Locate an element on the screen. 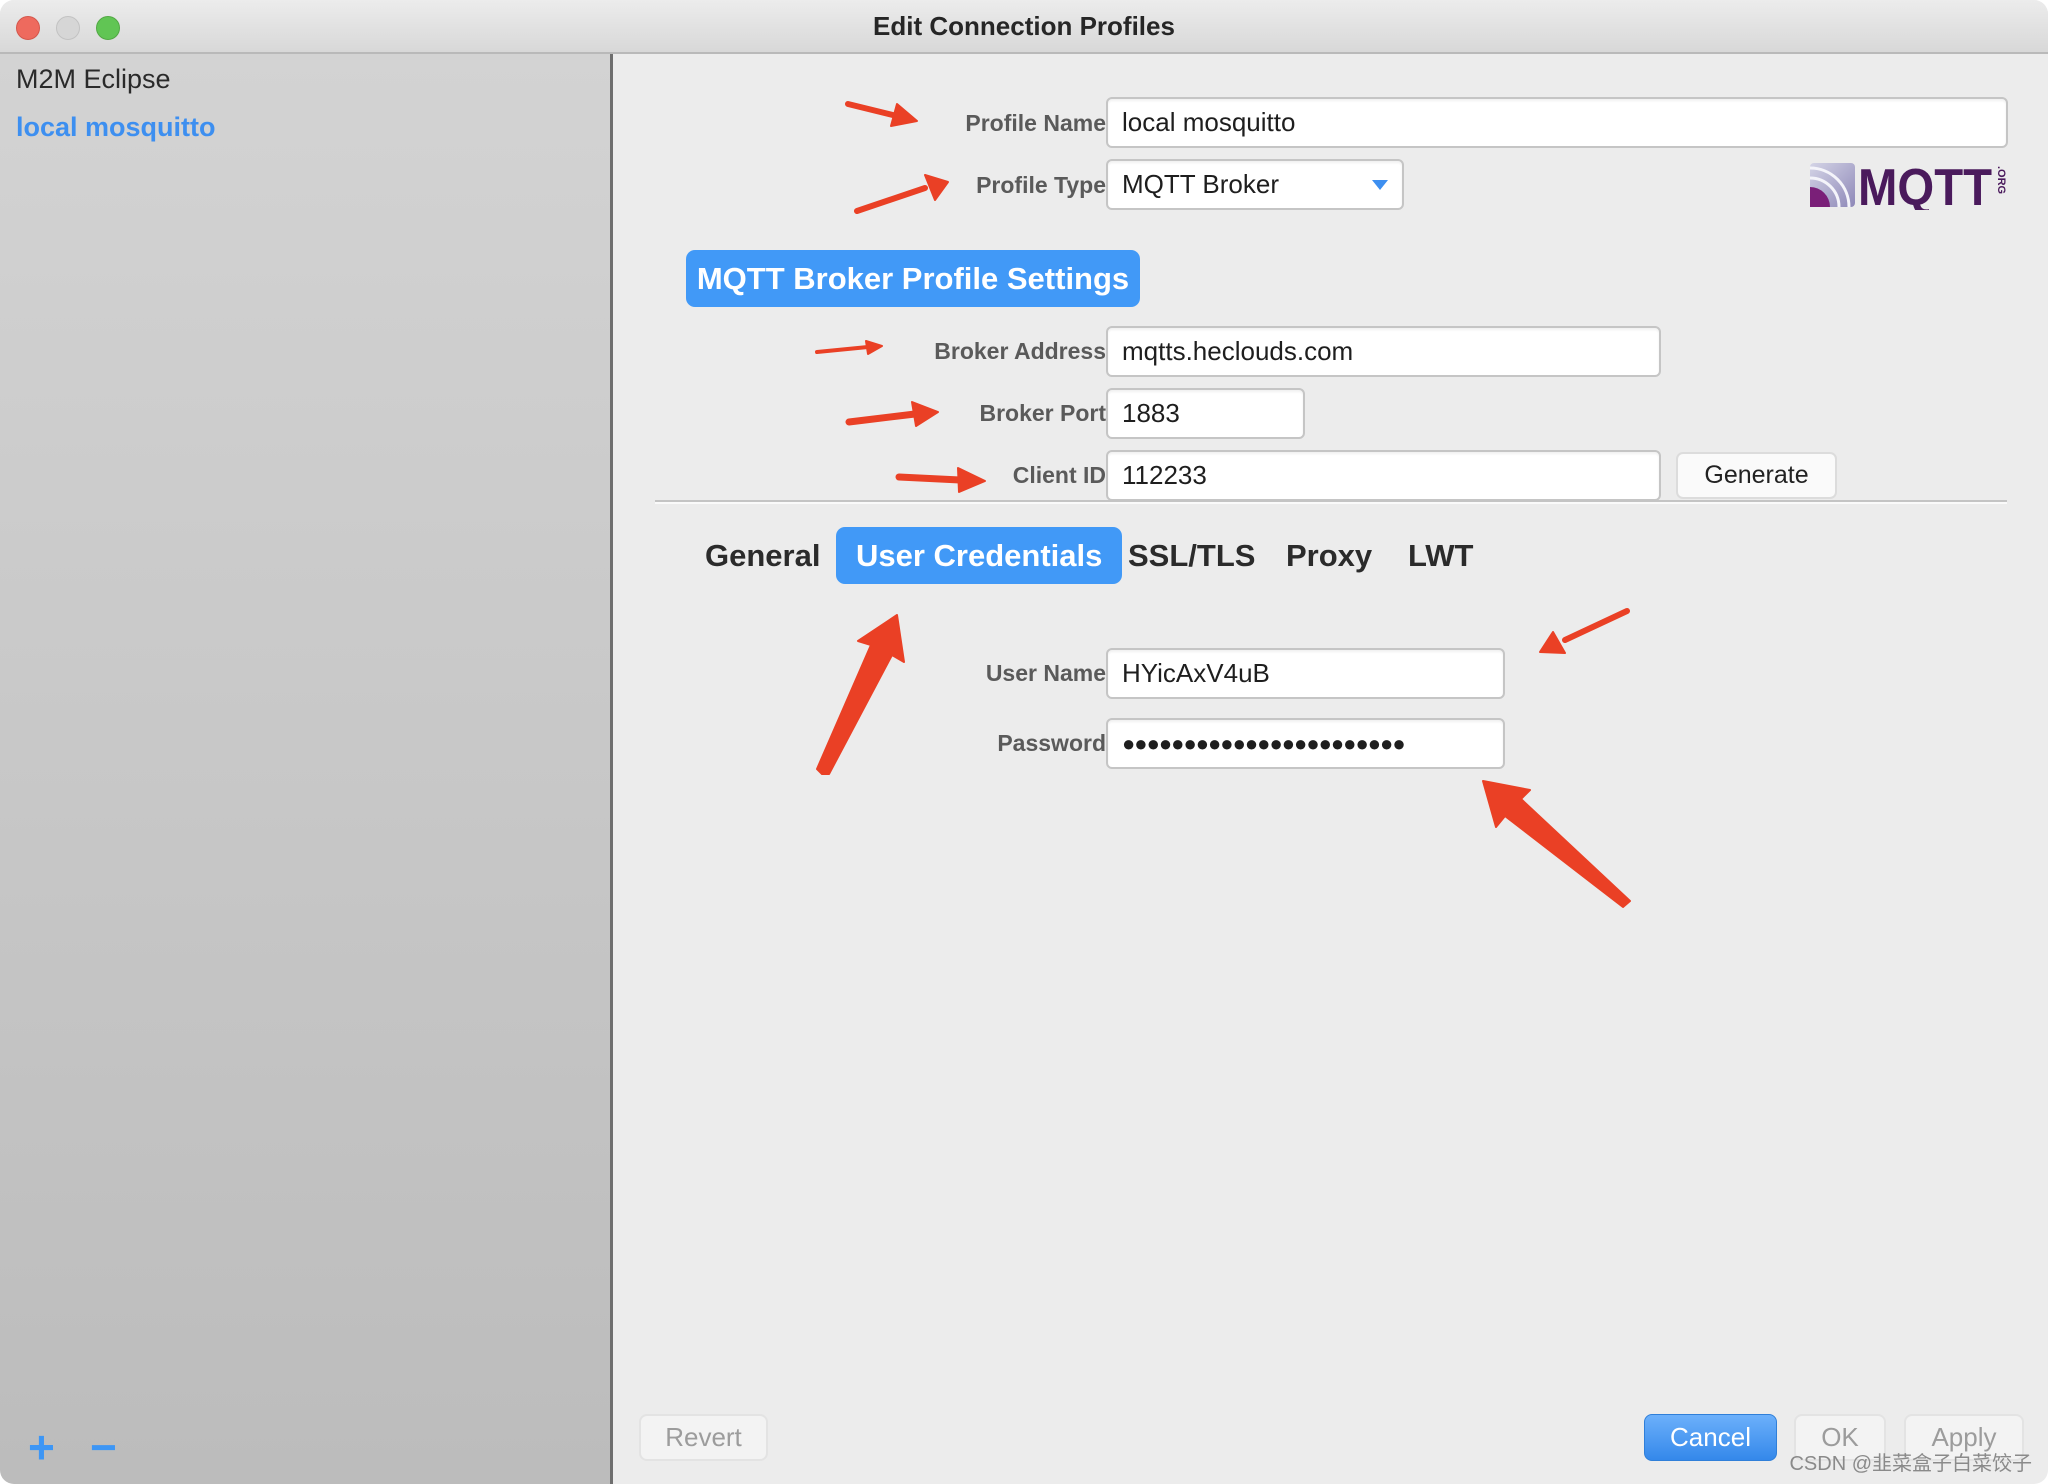  client-id-input: 112233 is located at coordinates (1383, 475).